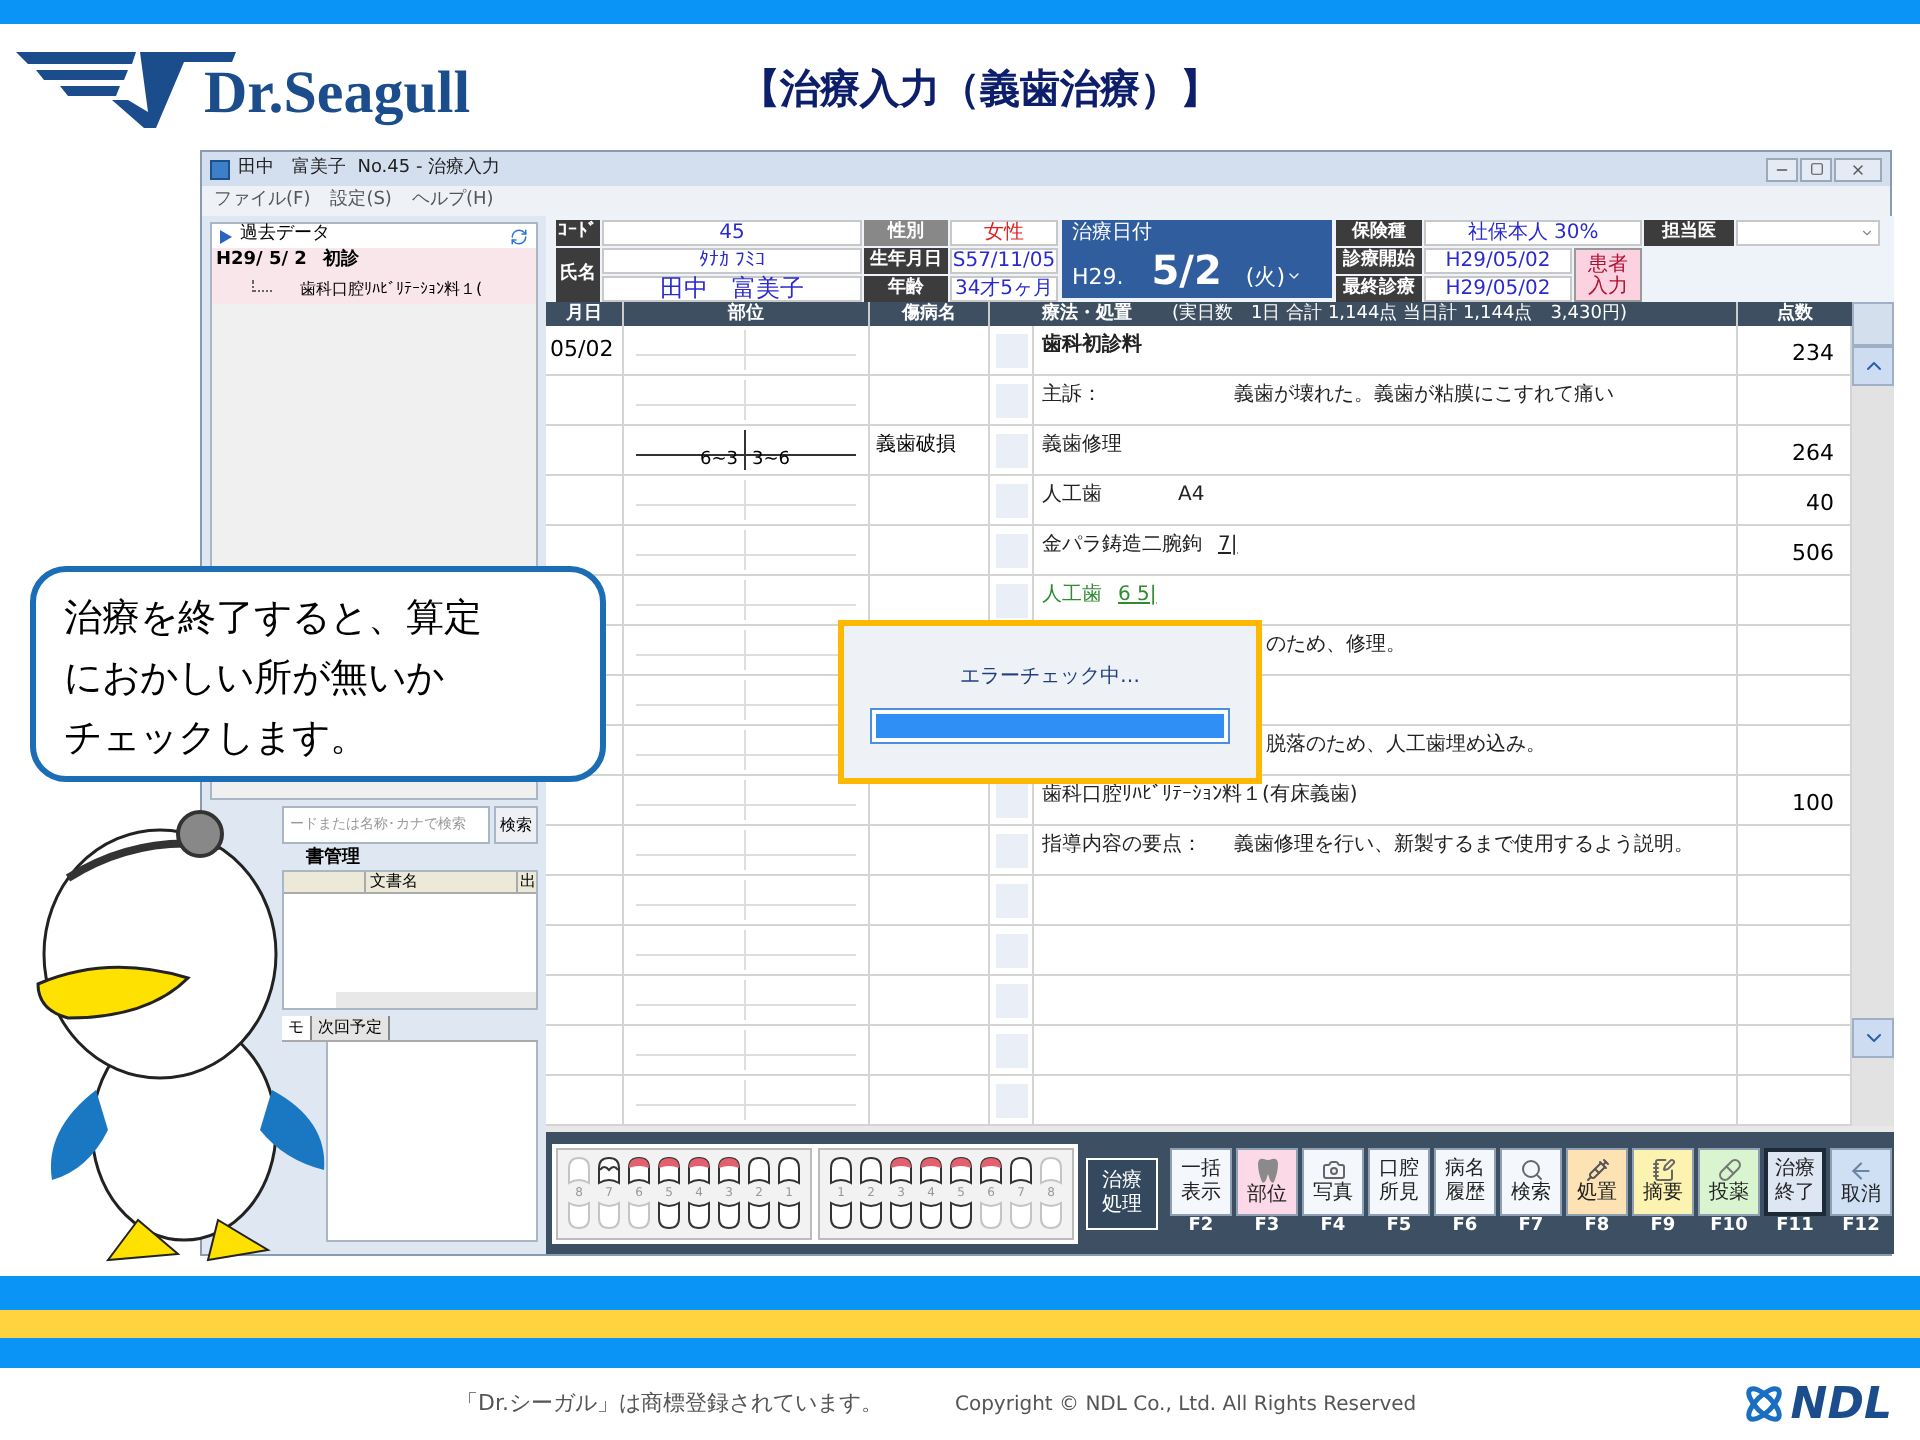 This screenshot has width=1920, height=1440. Describe the element at coordinates (1267, 1182) in the screenshot. I see `function-key-button: 部位` at that location.